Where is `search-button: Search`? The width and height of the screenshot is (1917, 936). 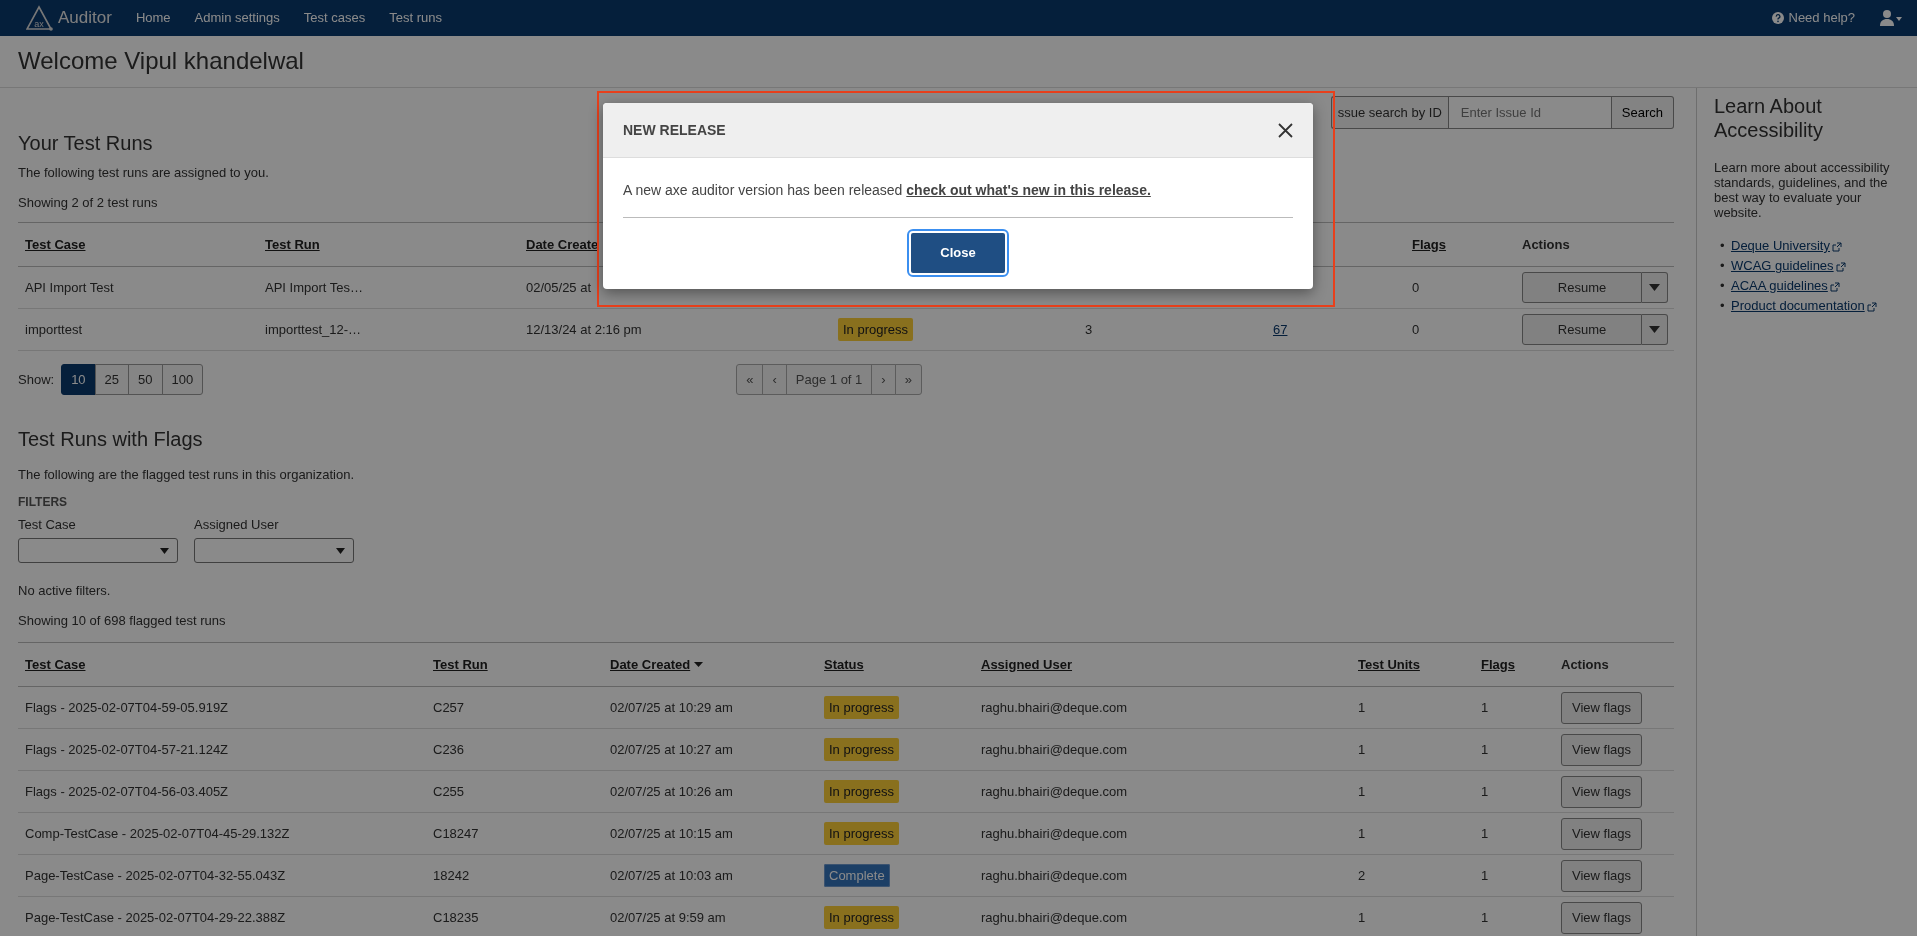
search-button: Search is located at coordinates (1642, 112).